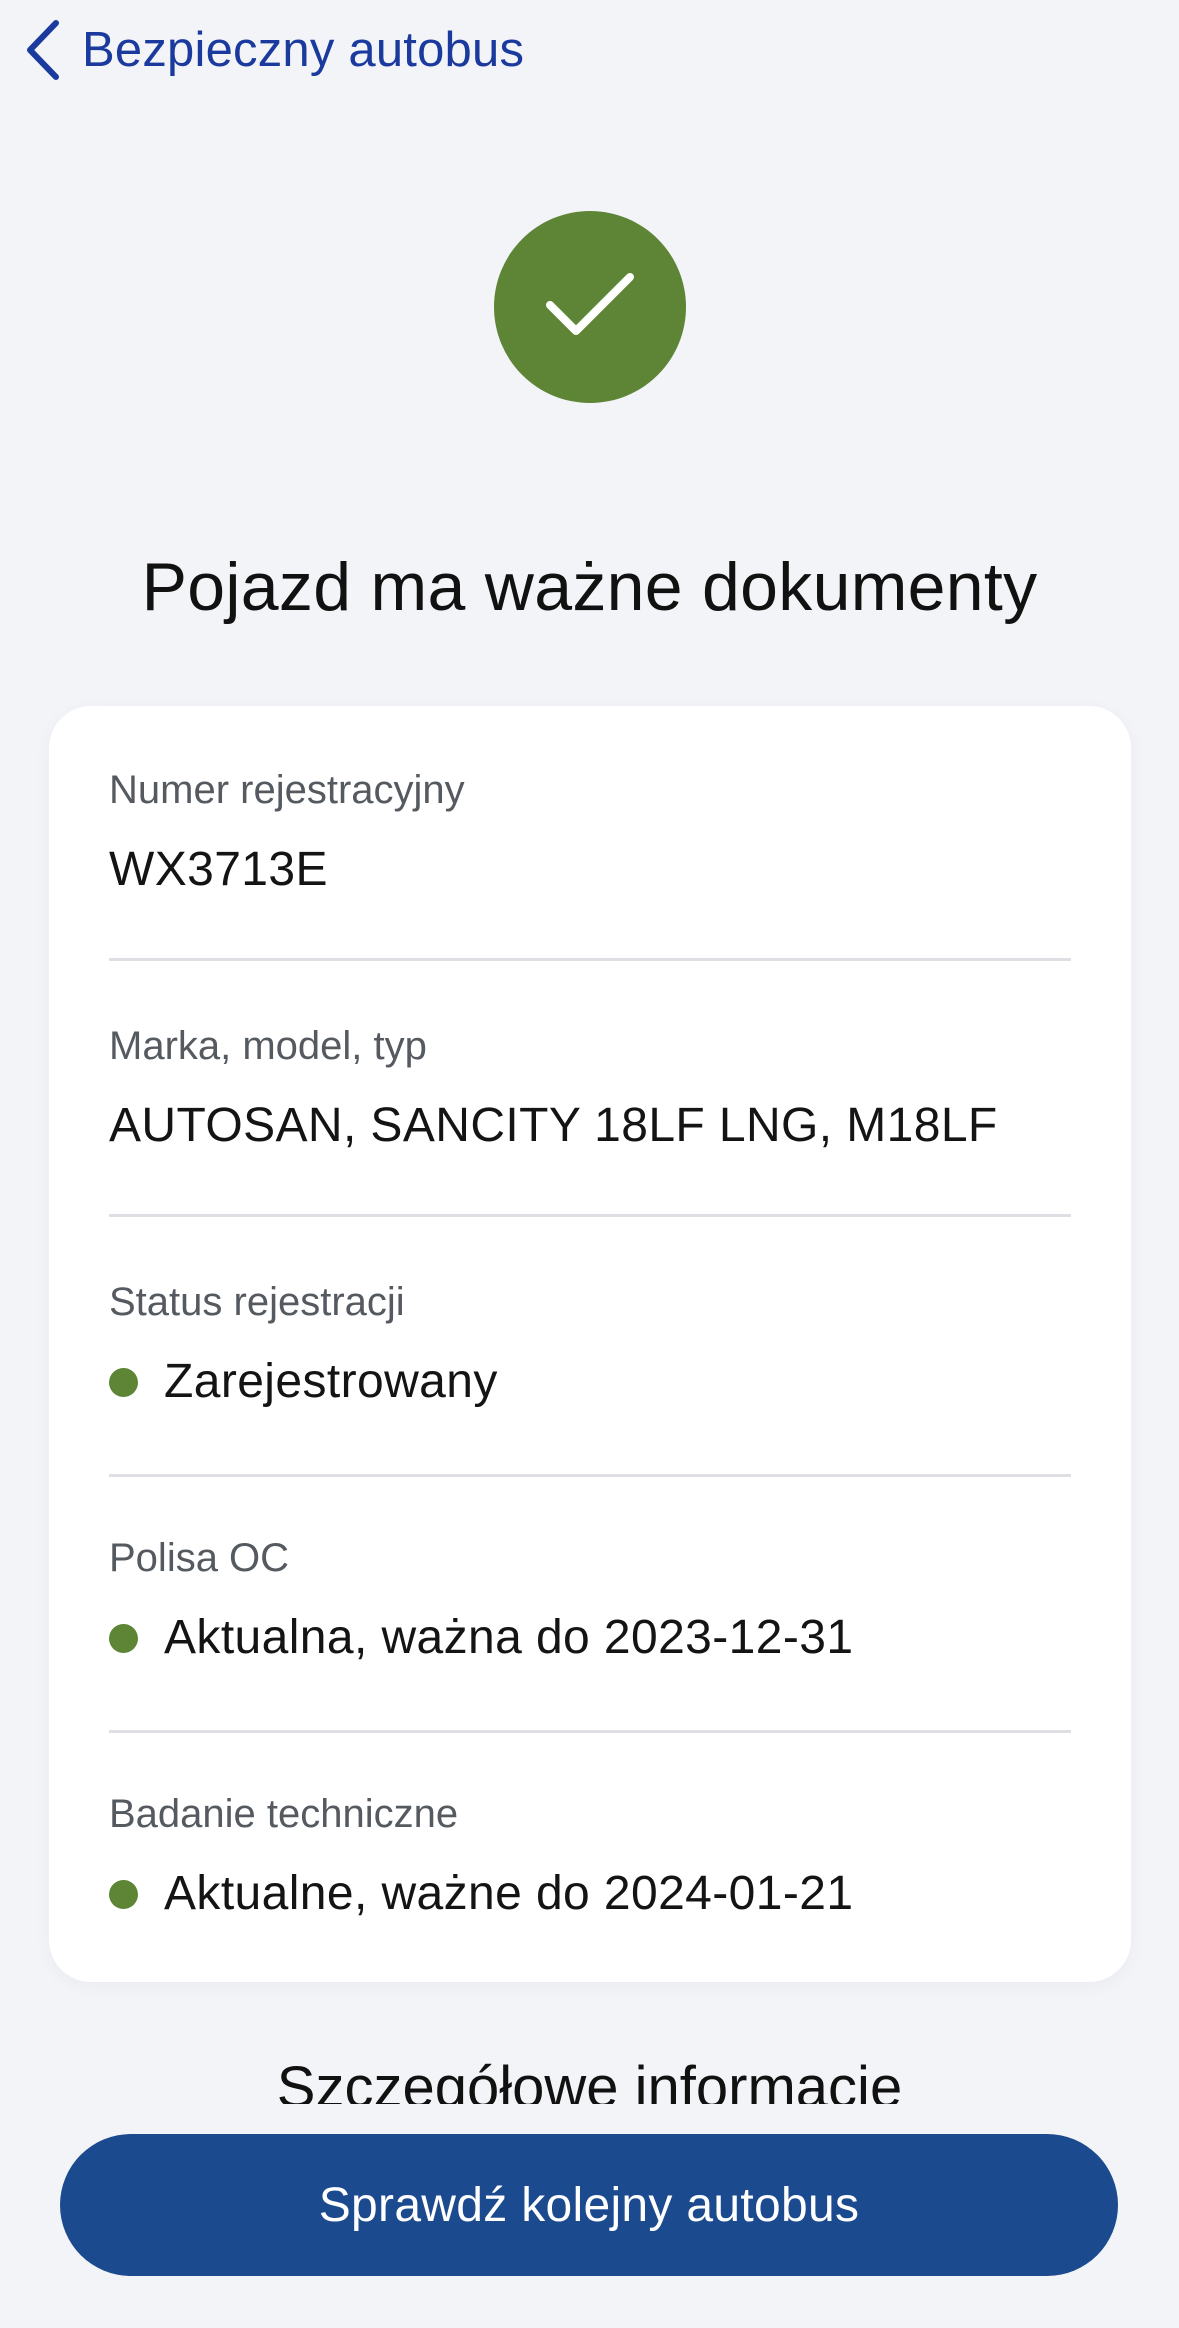 The height and width of the screenshot is (2328, 1179). What do you see at coordinates (268, 1046) in the screenshot?
I see `make-model-label: Marka, model, typ` at bounding box center [268, 1046].